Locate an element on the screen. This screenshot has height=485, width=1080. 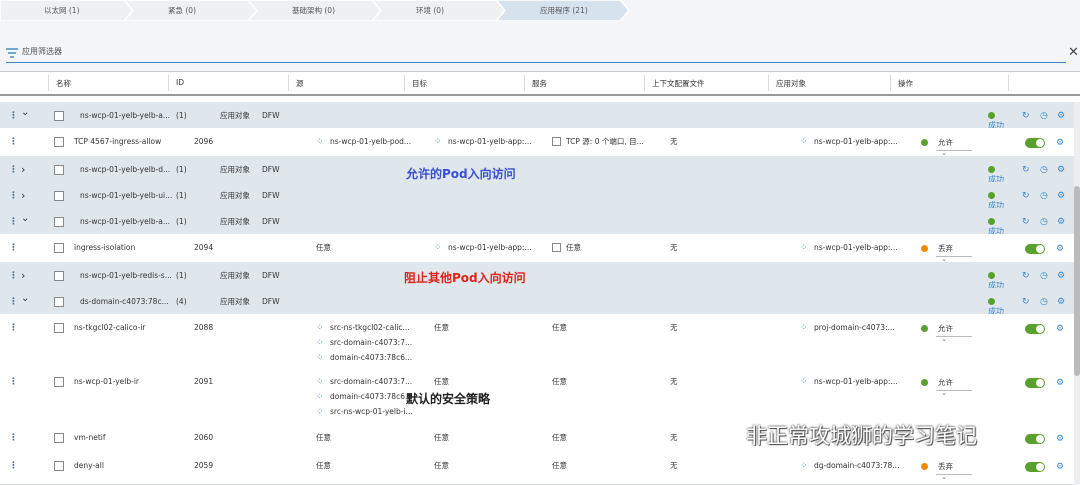
close-icon: ✕ is located at coordinates (1073, 52).